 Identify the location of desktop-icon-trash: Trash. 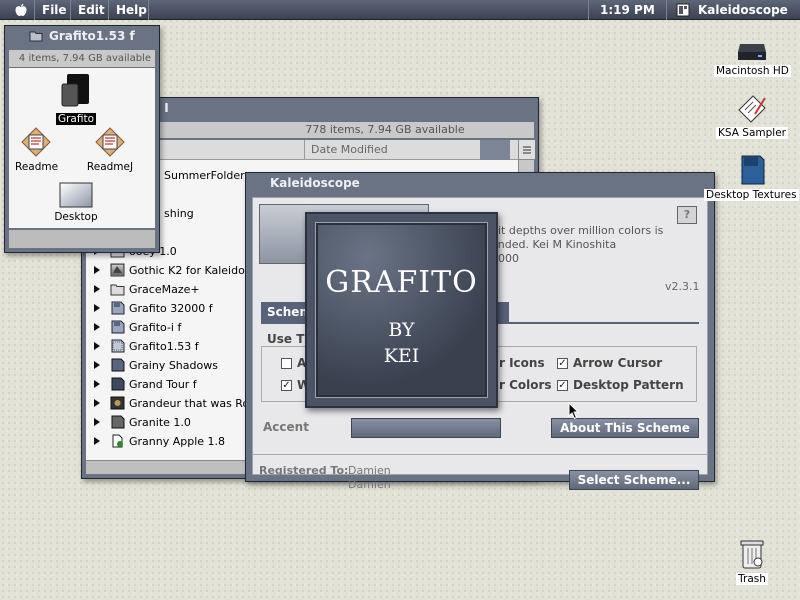
(752, 561).